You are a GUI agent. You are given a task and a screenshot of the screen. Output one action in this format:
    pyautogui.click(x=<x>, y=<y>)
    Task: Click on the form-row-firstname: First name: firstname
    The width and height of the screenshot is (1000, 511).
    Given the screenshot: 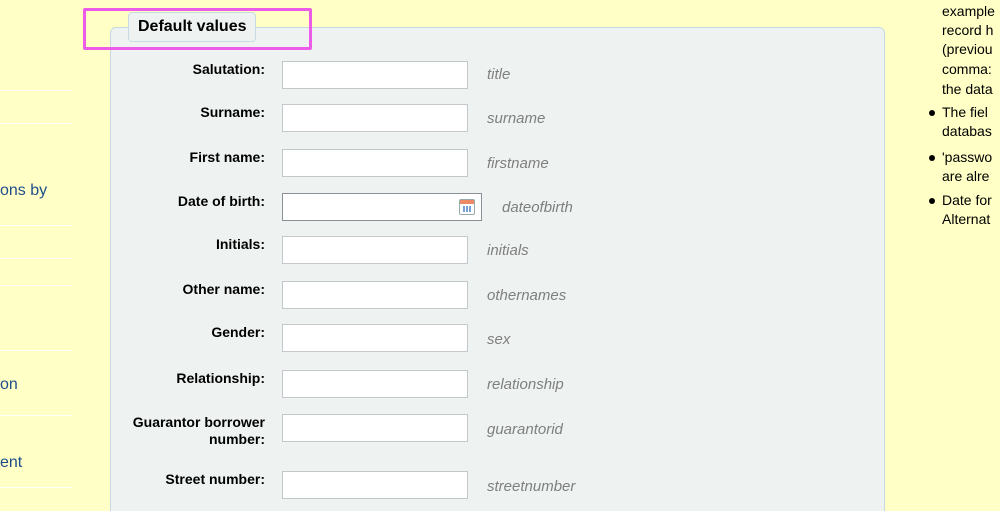 What is the action you would take?
    pyautogui.click(x=497, y=164)
    